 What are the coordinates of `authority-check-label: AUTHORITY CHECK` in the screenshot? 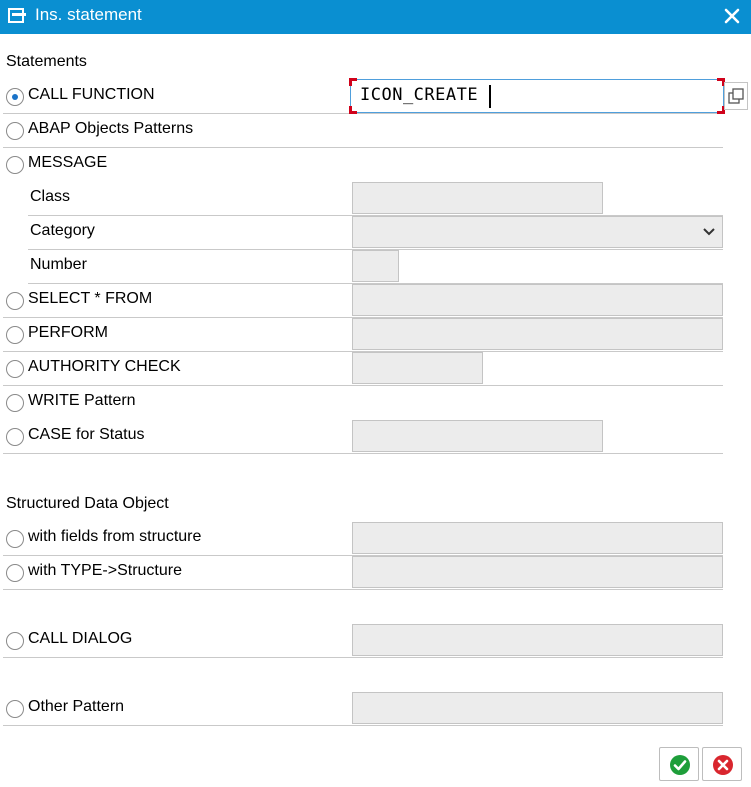 It's located at (104, 366).